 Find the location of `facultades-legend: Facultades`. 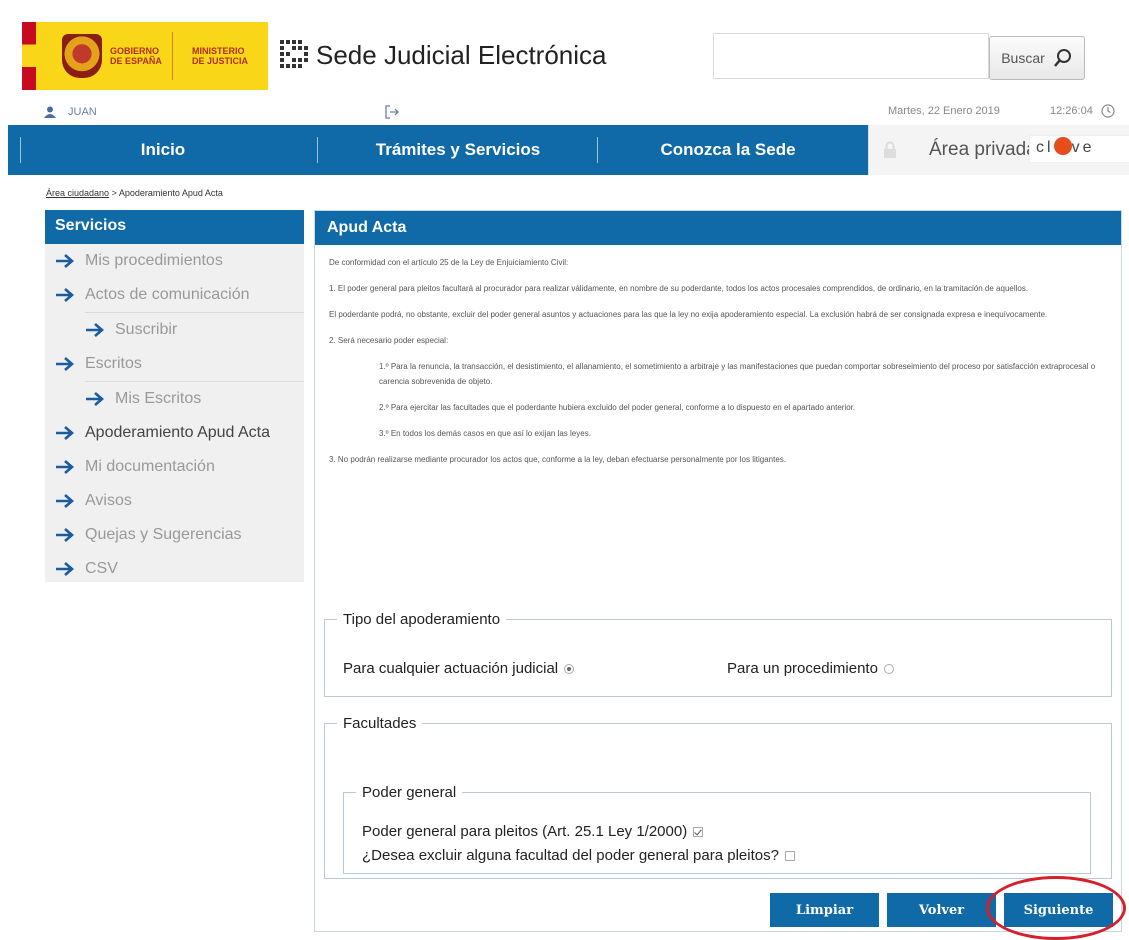

facultades-legend: Facultades is located at coordinates (380, 723).